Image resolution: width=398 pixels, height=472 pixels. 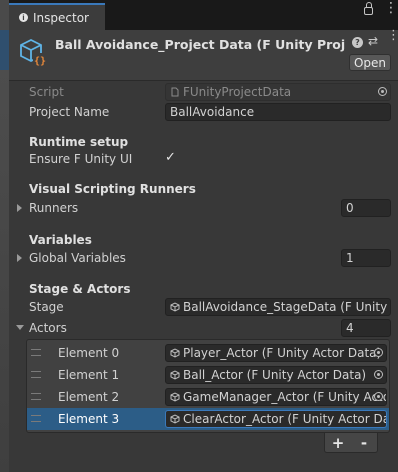 I want to click on element-label: Element 2, so click(x=89, y=397).